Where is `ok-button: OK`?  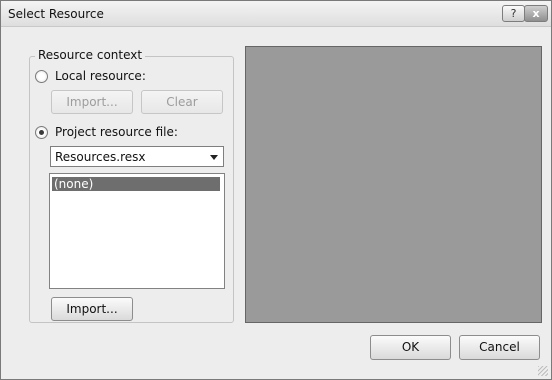
ok-button: OK is located at coordinates (410, 347).